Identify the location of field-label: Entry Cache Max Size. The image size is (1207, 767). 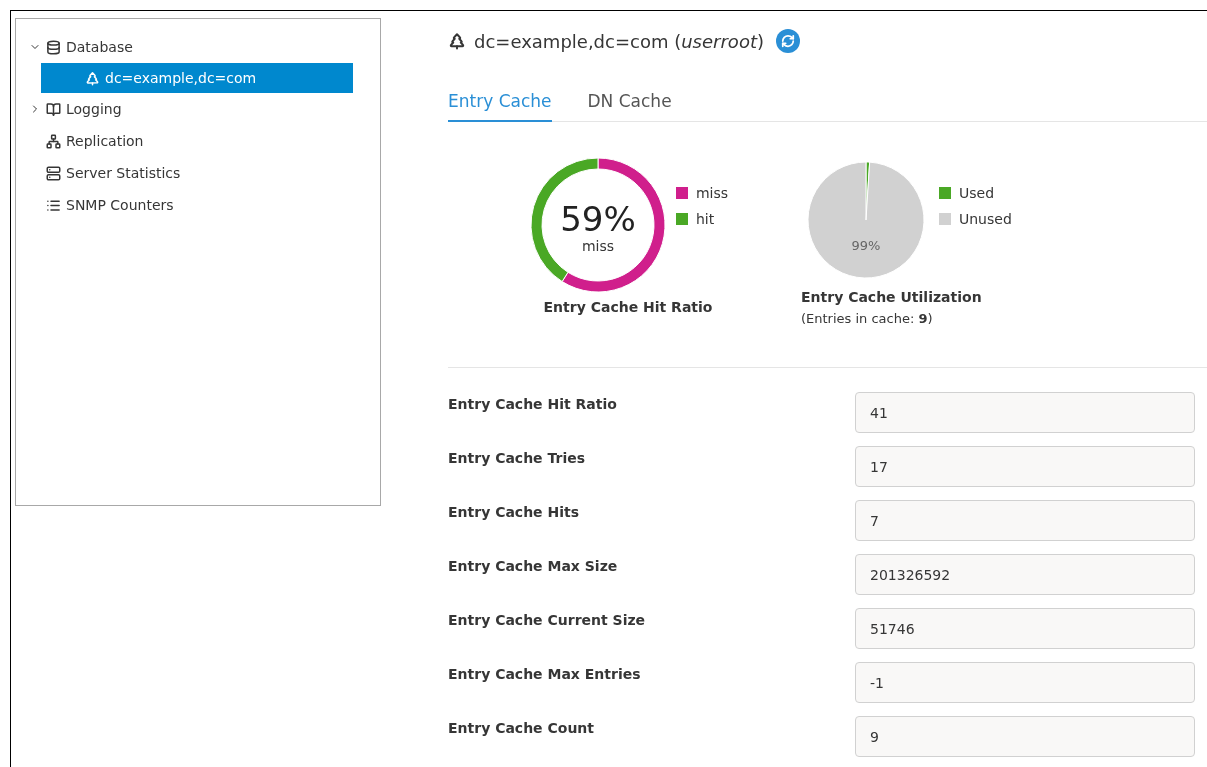
(533, 565).